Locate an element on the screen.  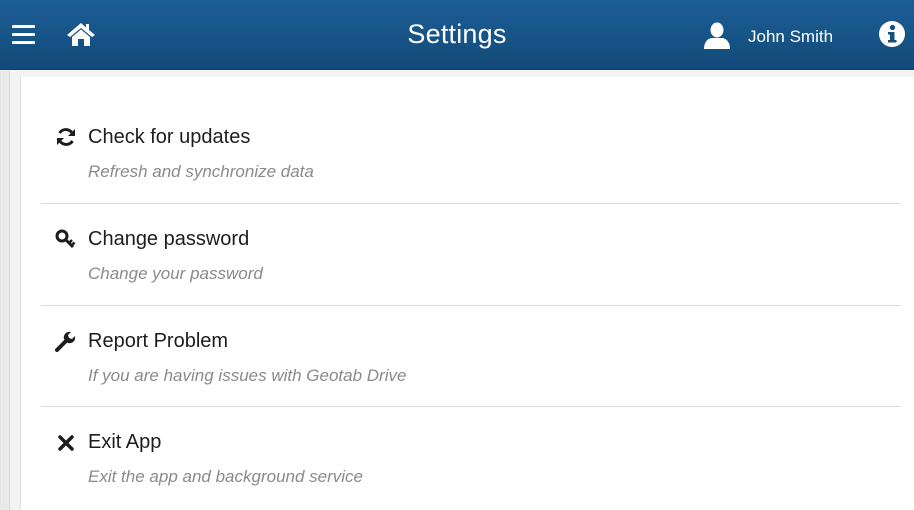
item-description: Exit the app and background service is located at coordinates (226, 476).